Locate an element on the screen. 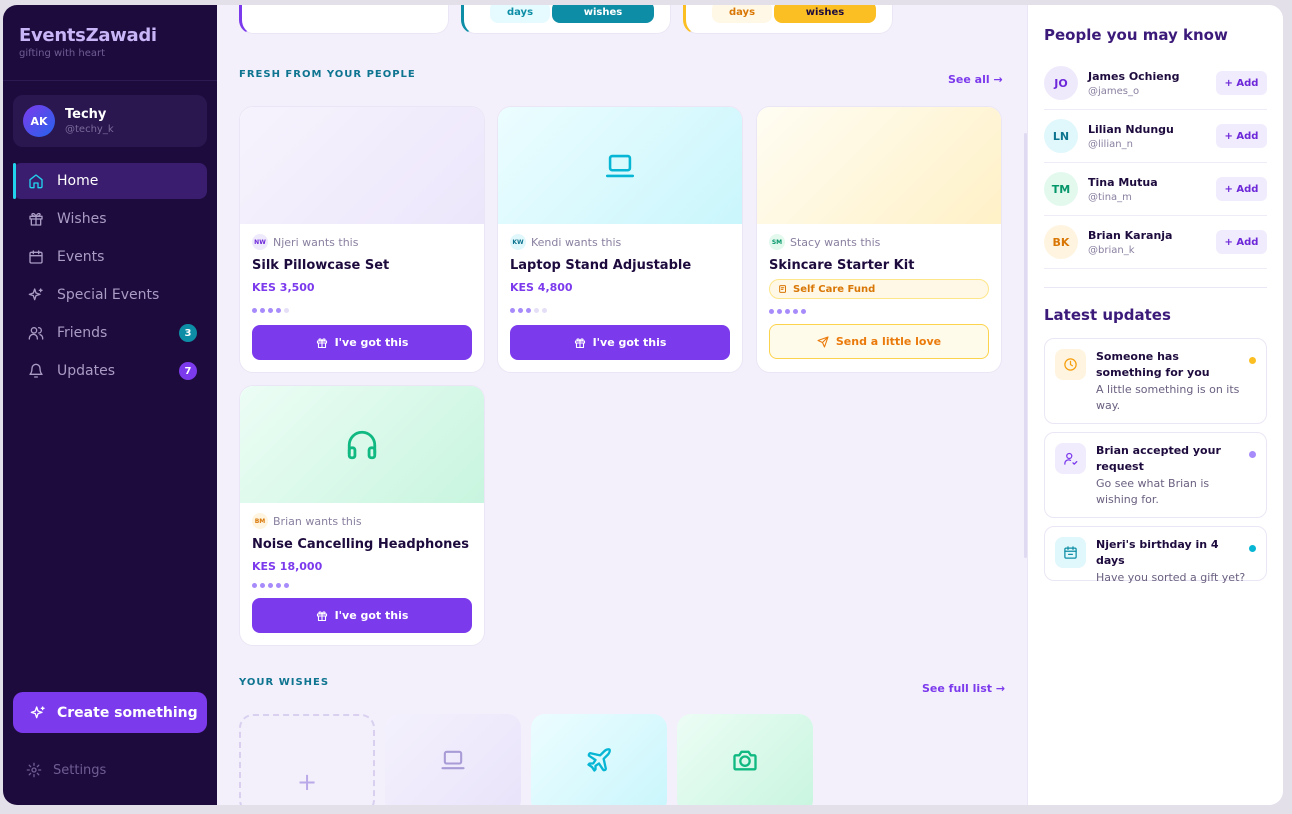 Image resolution: width=1292 pixels, height=814 pixels. friends-count-badge: 3 is located at coordinates (188, 333).